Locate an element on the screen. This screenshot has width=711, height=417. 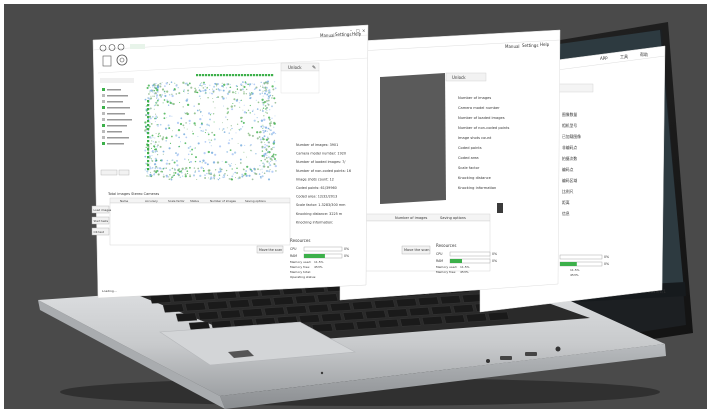
back-menu-tools: 工具 is located at coordinates (624, 56).